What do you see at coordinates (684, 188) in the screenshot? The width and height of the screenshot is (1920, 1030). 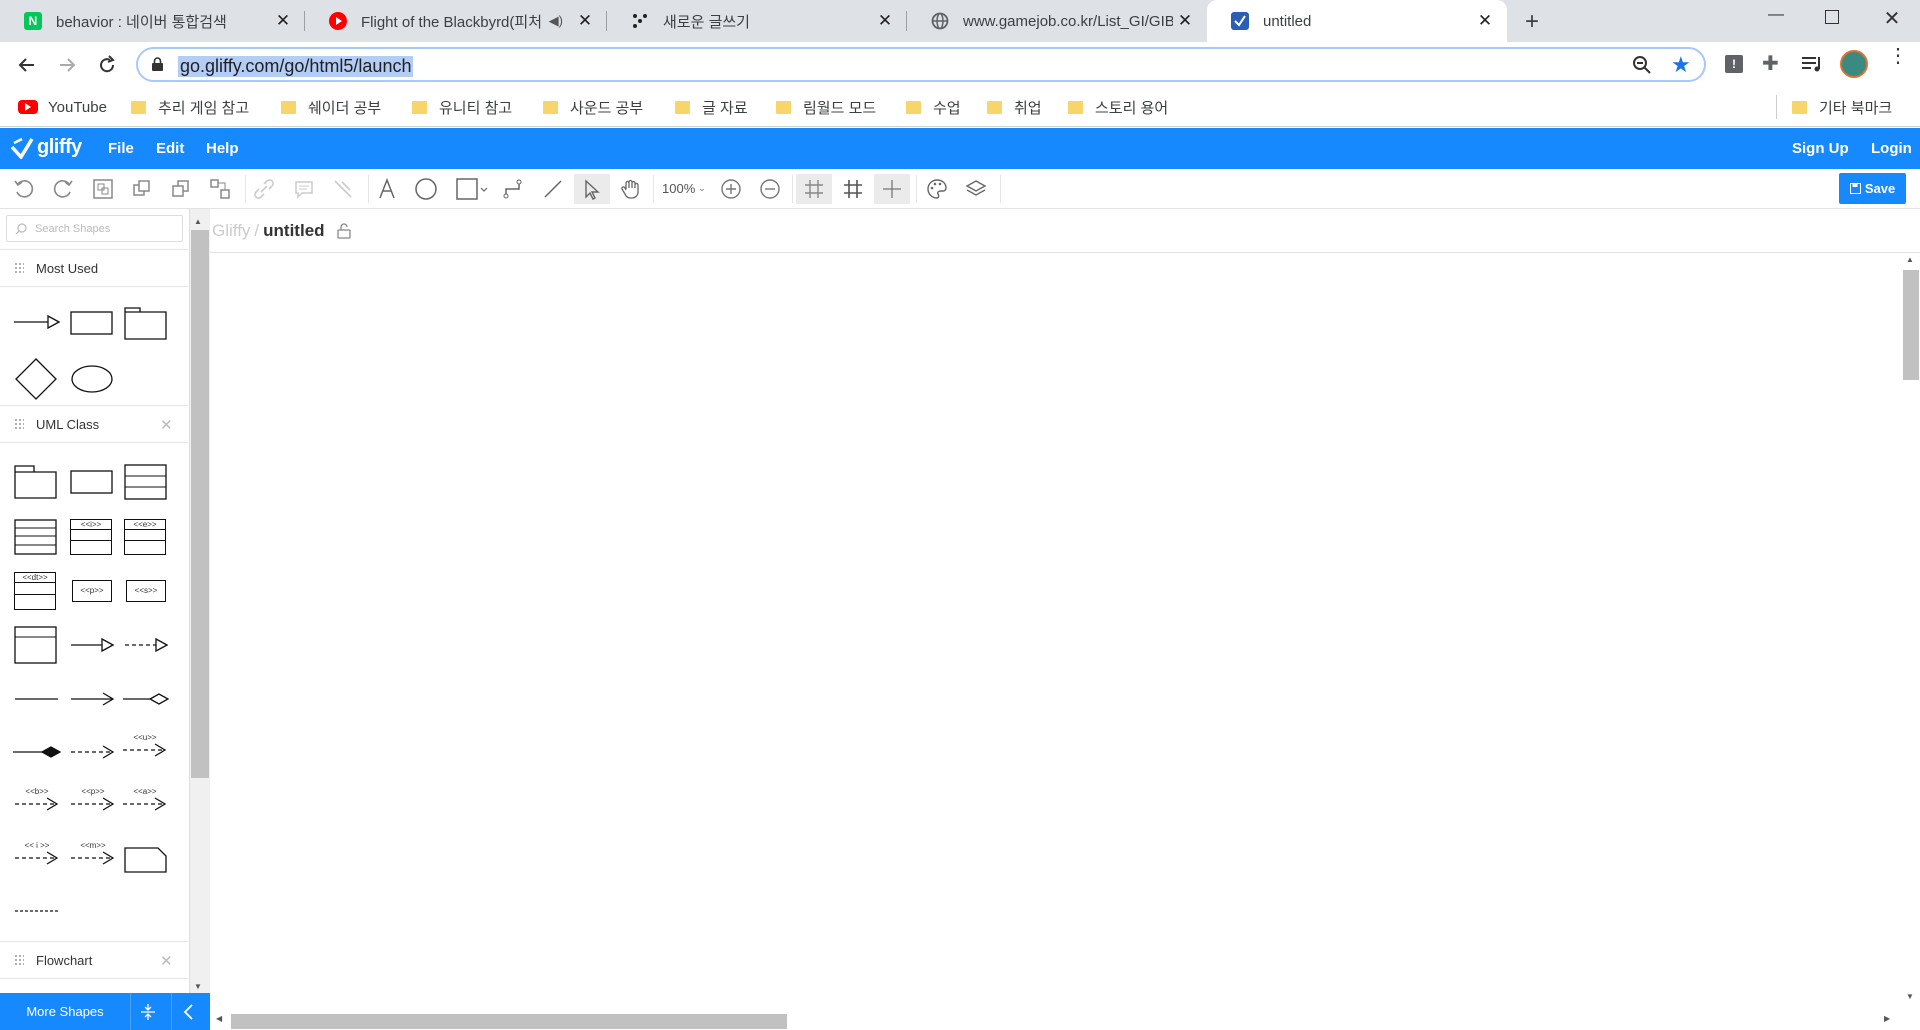 I see `zoom-select: 100% ⌄` at bounding box center [684, 188].